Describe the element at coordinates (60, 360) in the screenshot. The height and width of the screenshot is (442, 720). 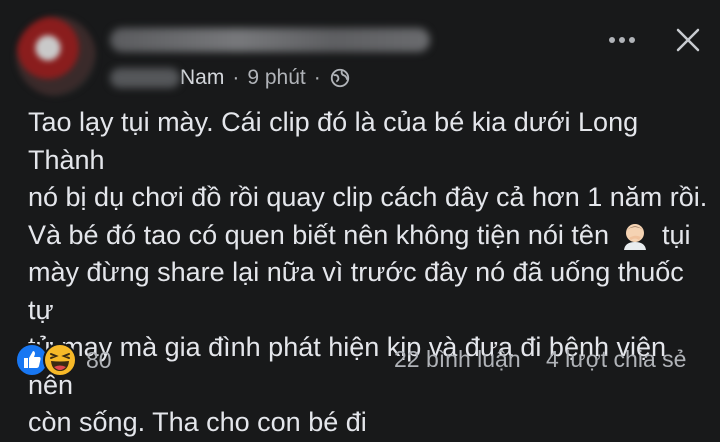
I see `haha-icon` at that location.